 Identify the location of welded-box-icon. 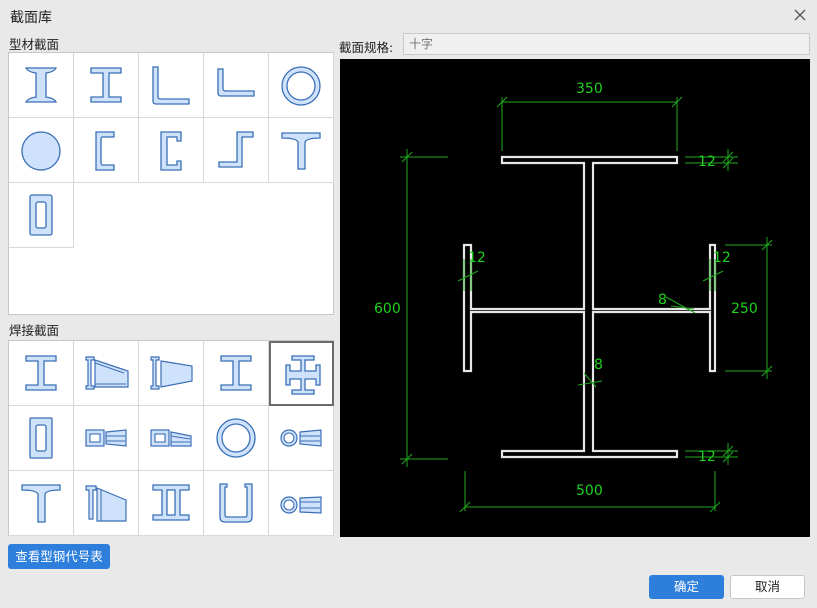
(41, 438).